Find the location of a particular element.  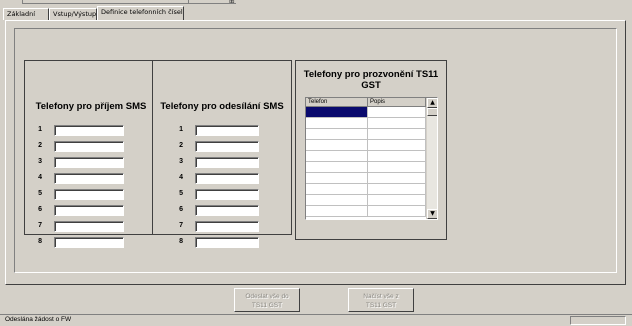

send-row: 2 is located at coordinates (228, 147).